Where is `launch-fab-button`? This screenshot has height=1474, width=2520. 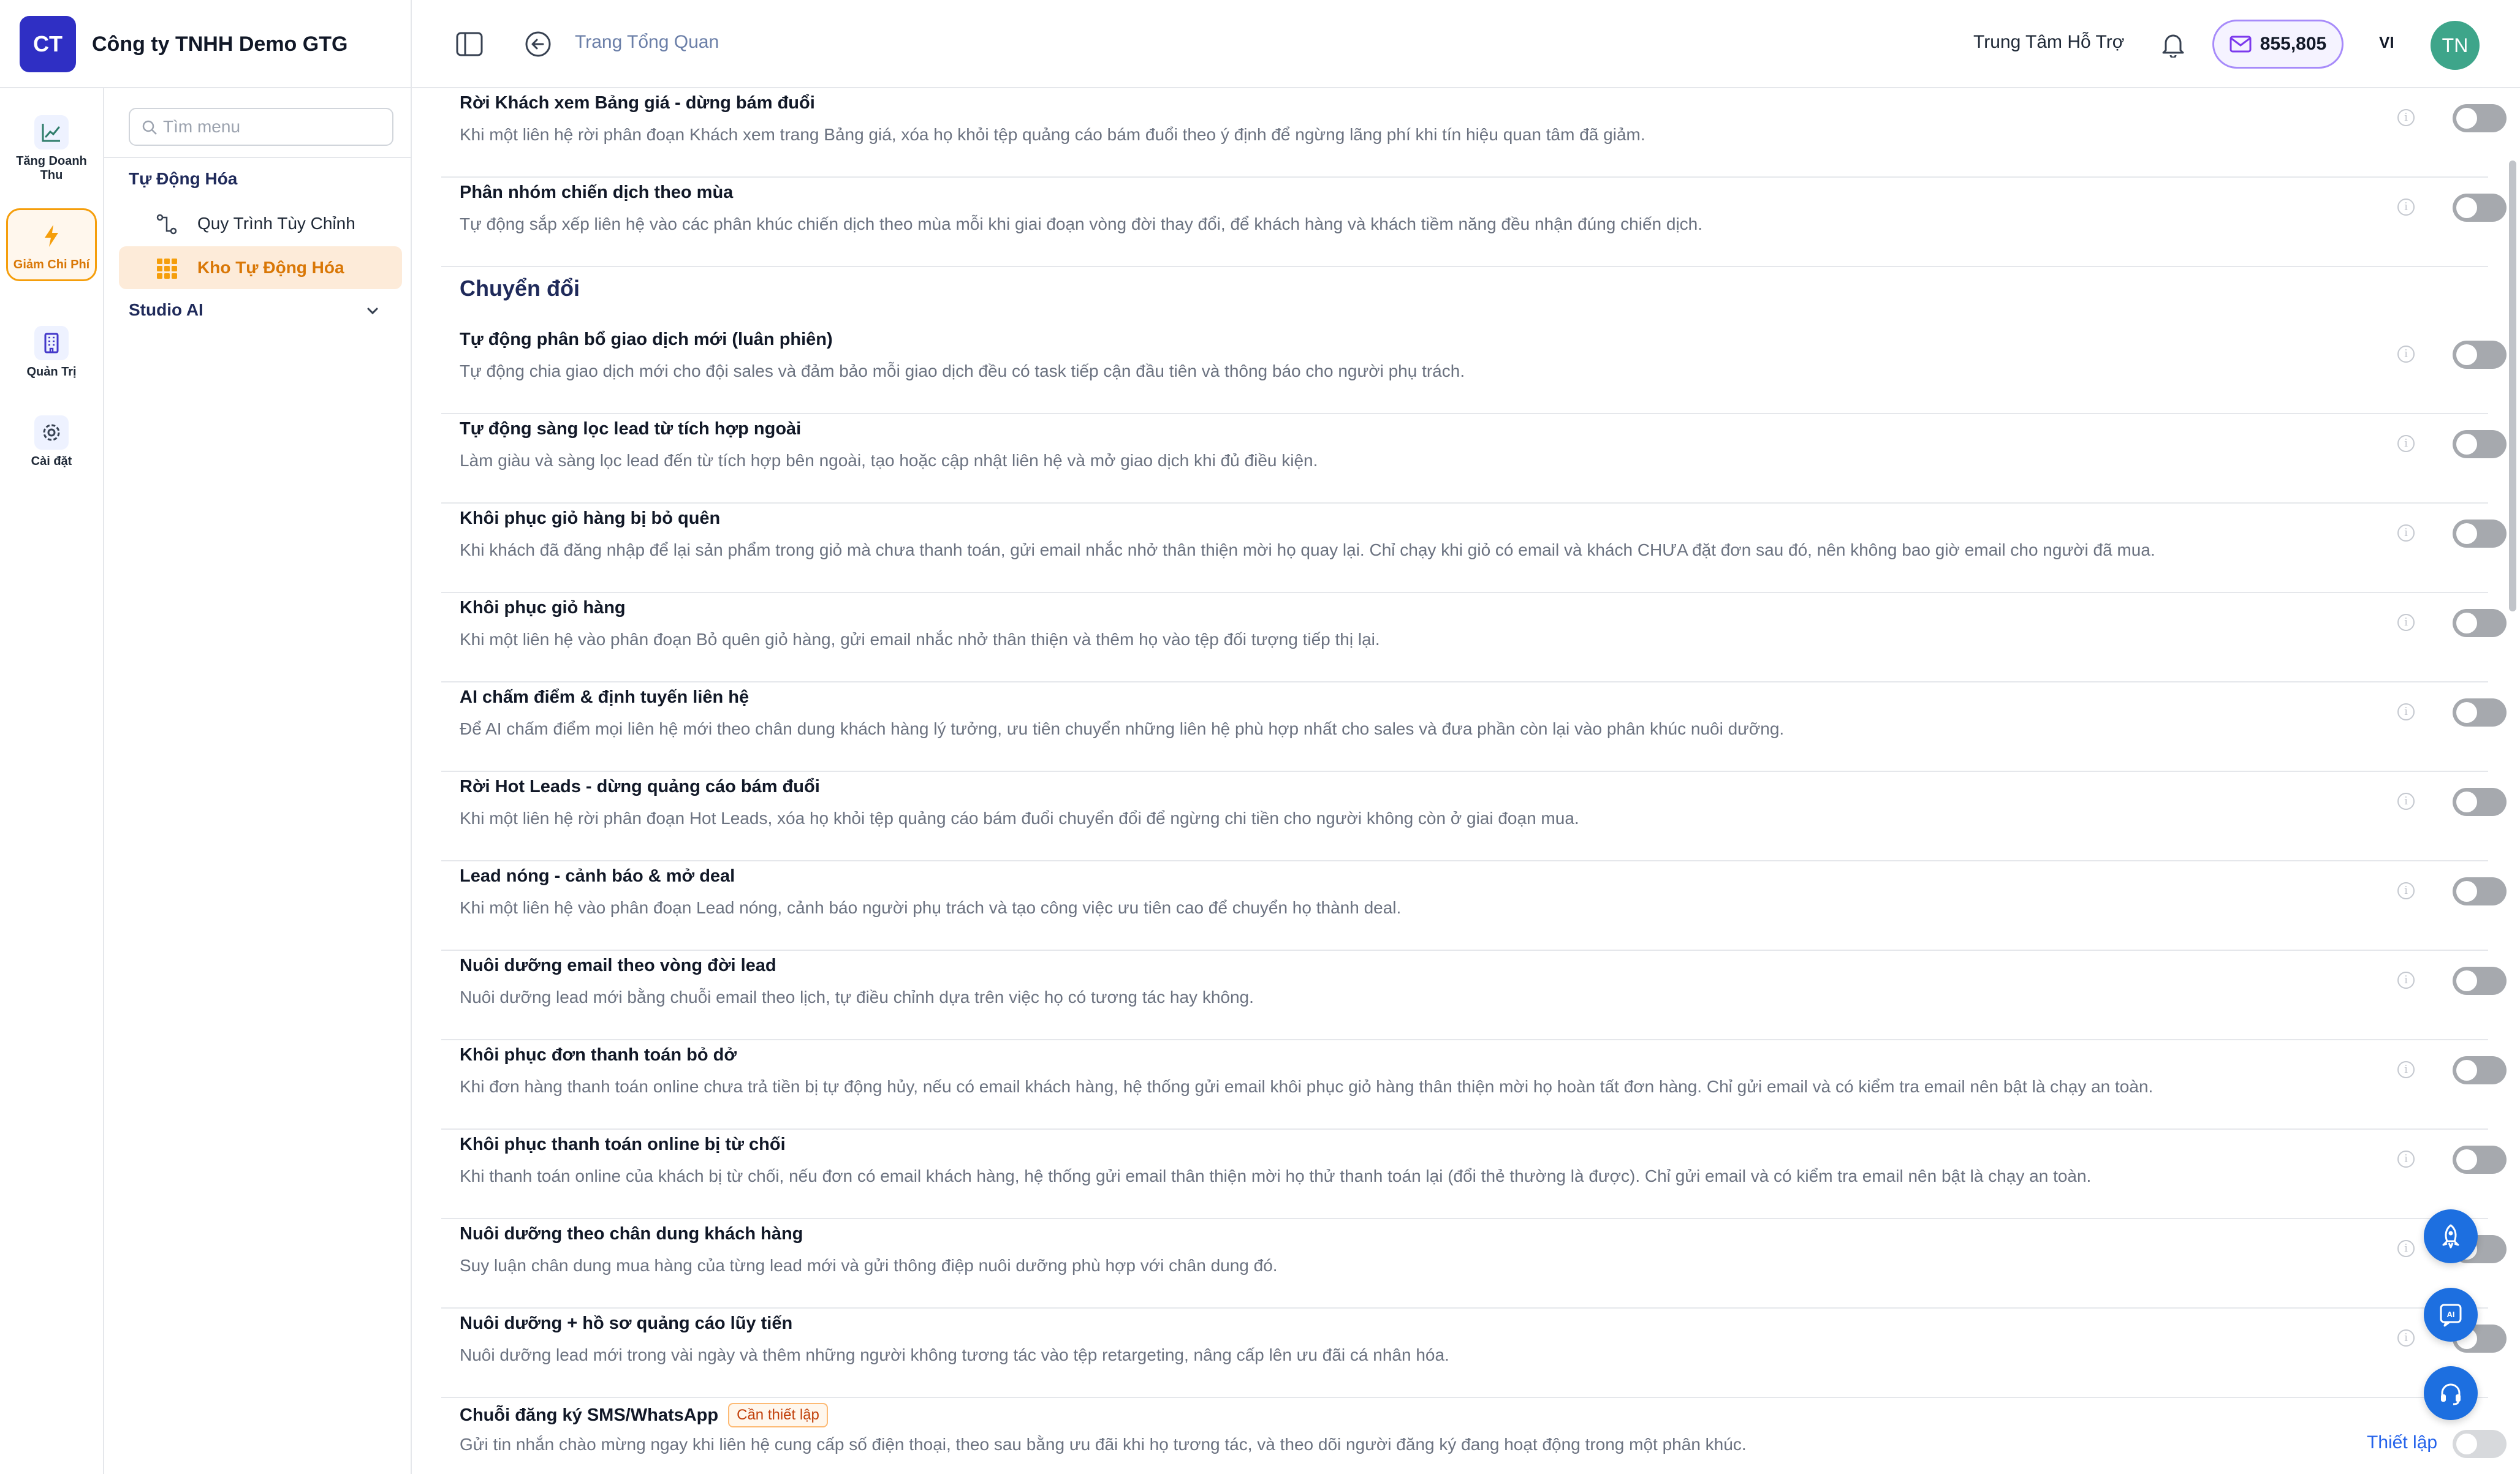
launch-fab-button is located at coordinates (2451, 1236).